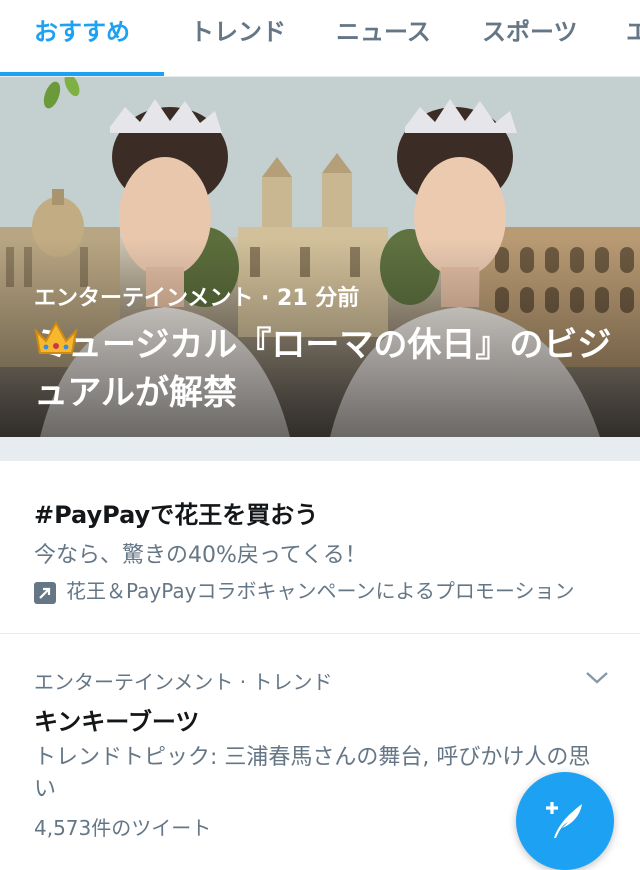 This screenshot has height=870, width=640. What do you see at coordinates (200, 555) in the screenshot?
I see `promoted-description: 今なら、驚きの40%戻ってくる！` at bounding box center [200, 555].